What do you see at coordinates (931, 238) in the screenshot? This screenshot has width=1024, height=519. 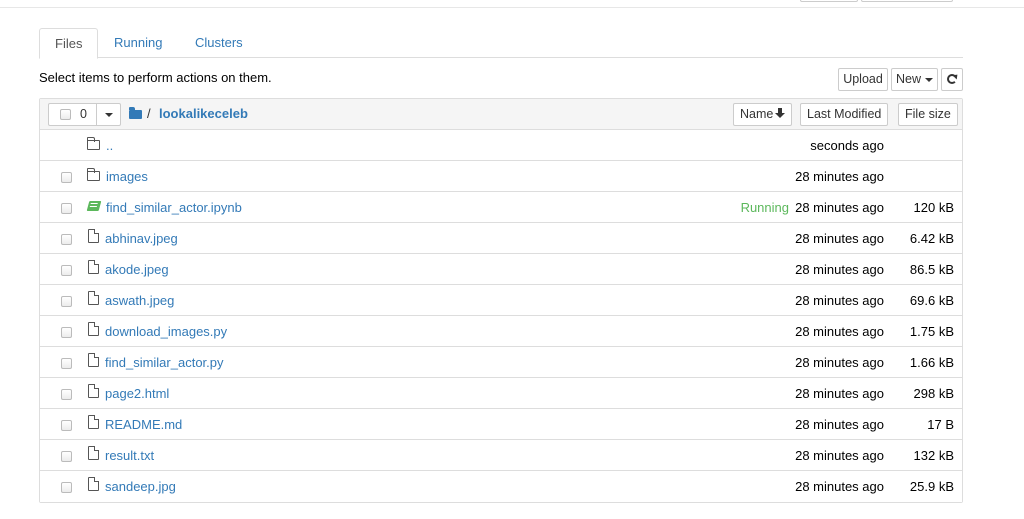 I see `file-size: 6.42 kB` at bounding box center [931, 238].